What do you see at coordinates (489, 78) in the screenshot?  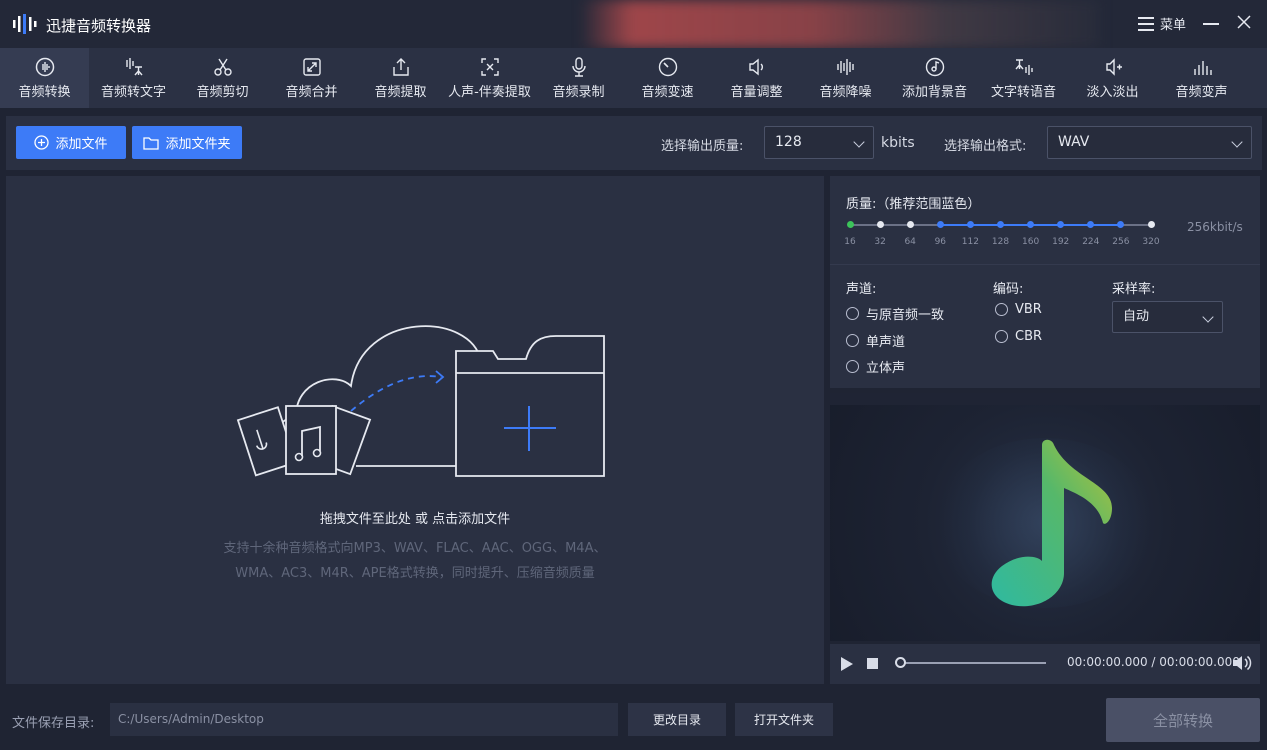 I see `tool-vocal-extract: 人声-伴奏提取` at bounding box center [489, 78].